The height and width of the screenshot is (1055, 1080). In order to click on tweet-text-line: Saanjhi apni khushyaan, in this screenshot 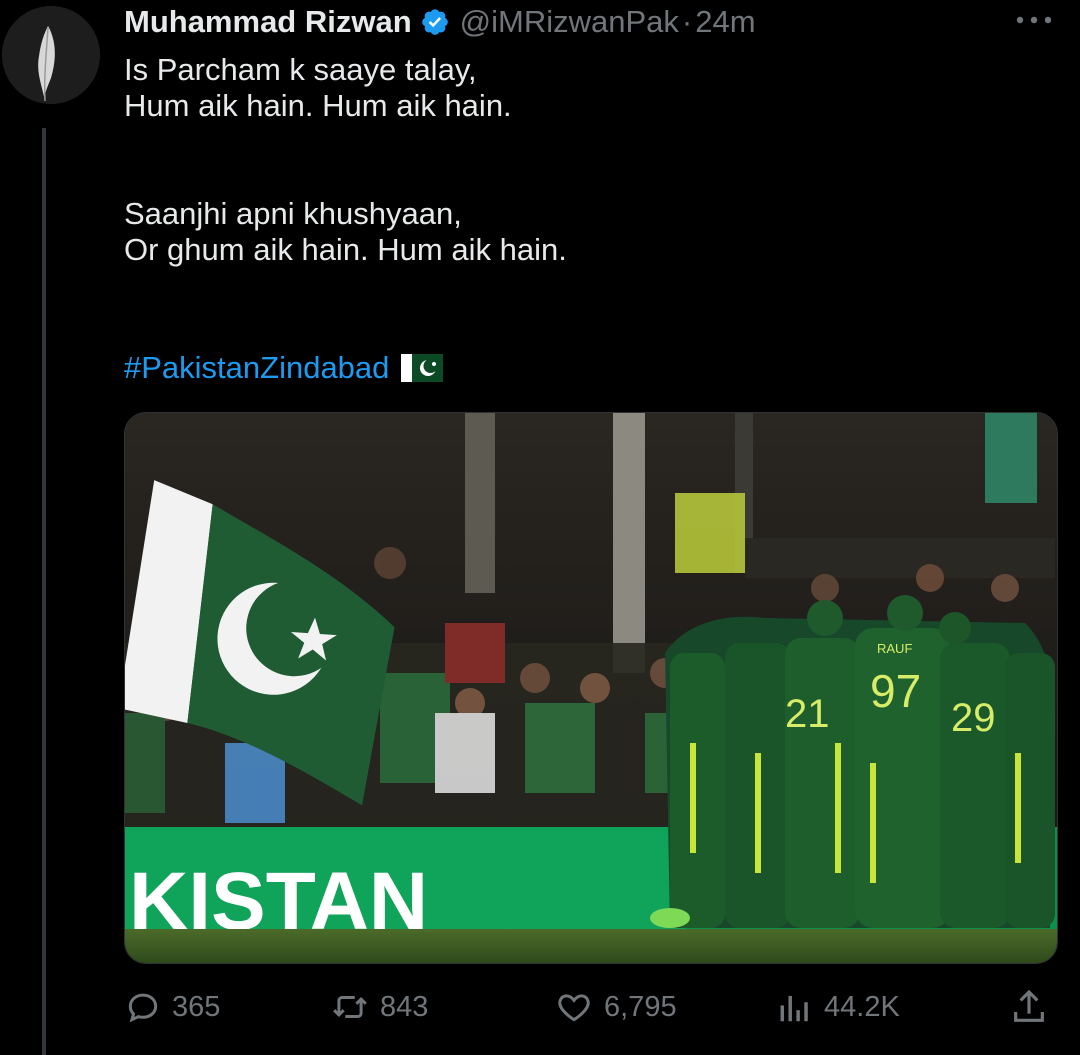, I will do `click(293, 213)`.